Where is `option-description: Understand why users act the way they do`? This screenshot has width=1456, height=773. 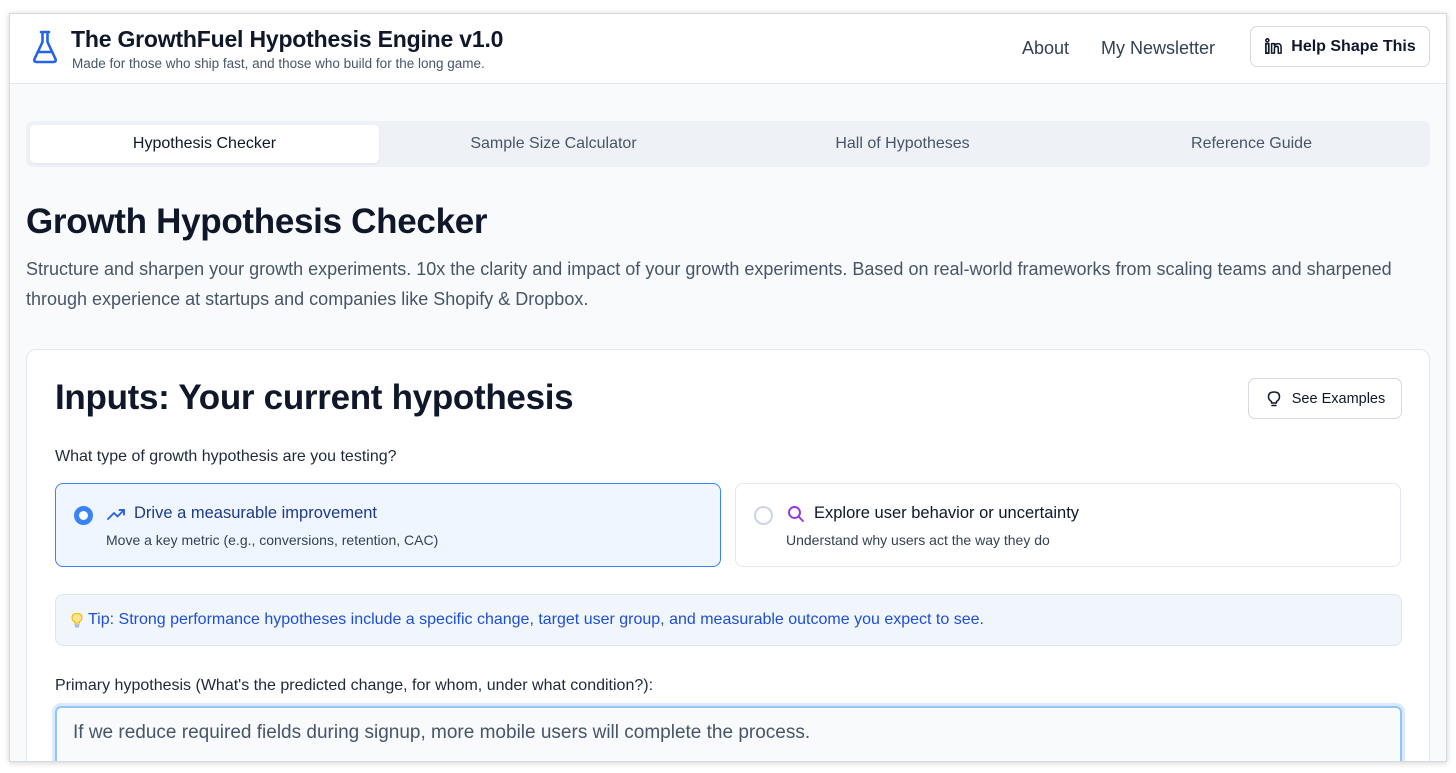
option-description: Understand why users act the way they do is located at coordinates (918, 540).